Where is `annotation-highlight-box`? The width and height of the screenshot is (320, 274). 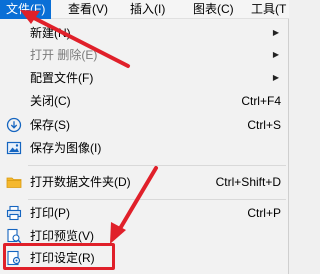 annotation-highlight-box is located at coordinates (59, 256).